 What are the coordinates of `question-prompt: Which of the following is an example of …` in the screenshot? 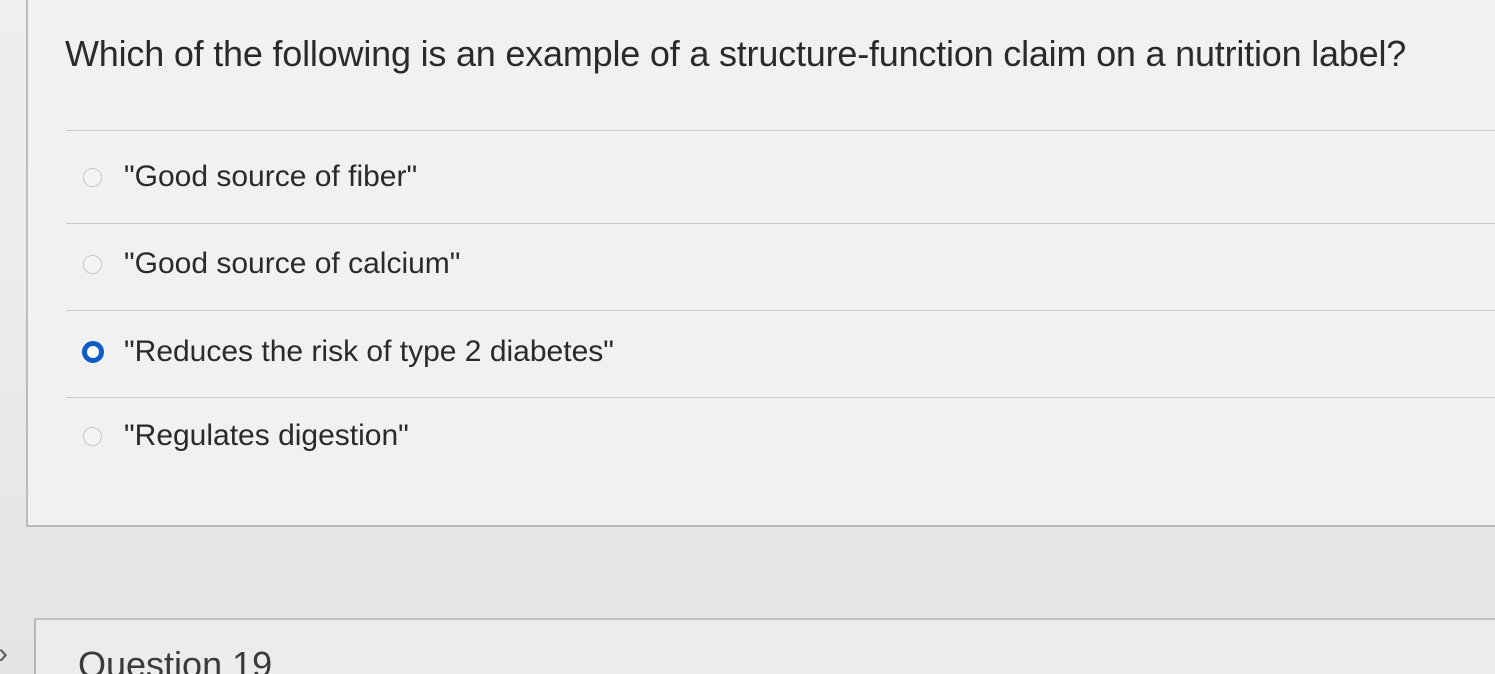 It's located at (736, 53).